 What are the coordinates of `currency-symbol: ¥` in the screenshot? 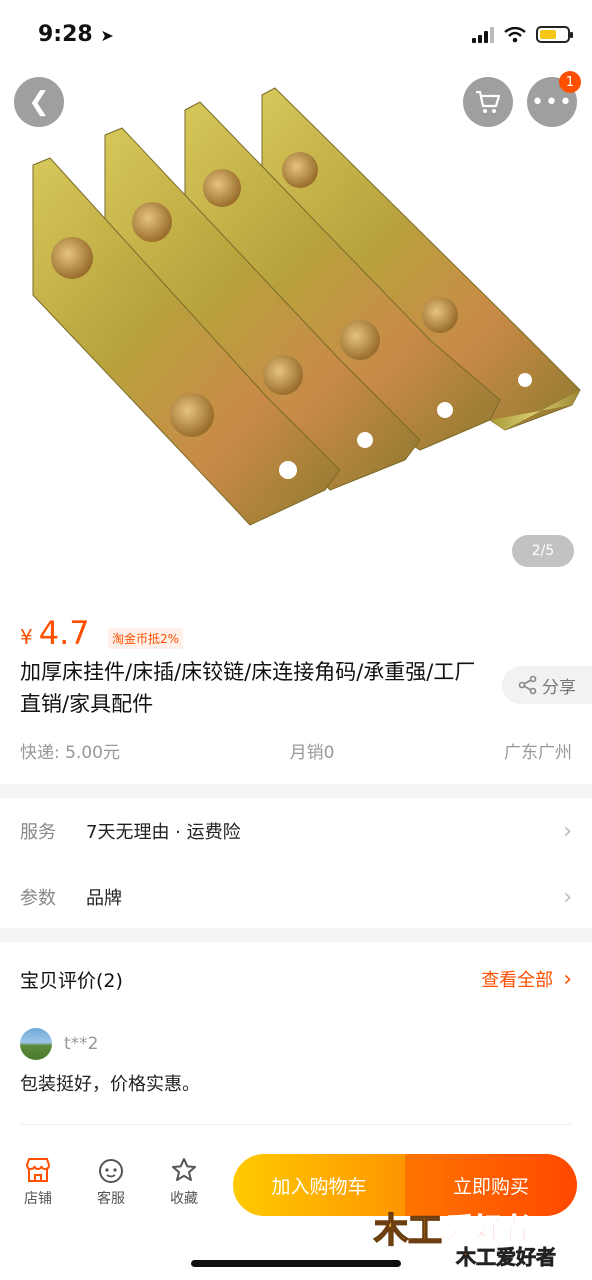 It's located at (26, 637).